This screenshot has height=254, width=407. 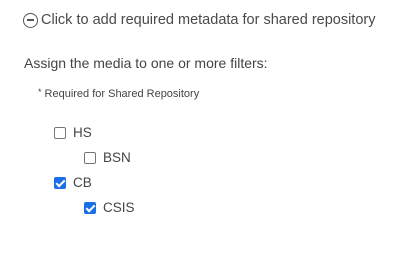 I want to click on required-note-text: Required for Shared Repository, so click(x=122, y=94).